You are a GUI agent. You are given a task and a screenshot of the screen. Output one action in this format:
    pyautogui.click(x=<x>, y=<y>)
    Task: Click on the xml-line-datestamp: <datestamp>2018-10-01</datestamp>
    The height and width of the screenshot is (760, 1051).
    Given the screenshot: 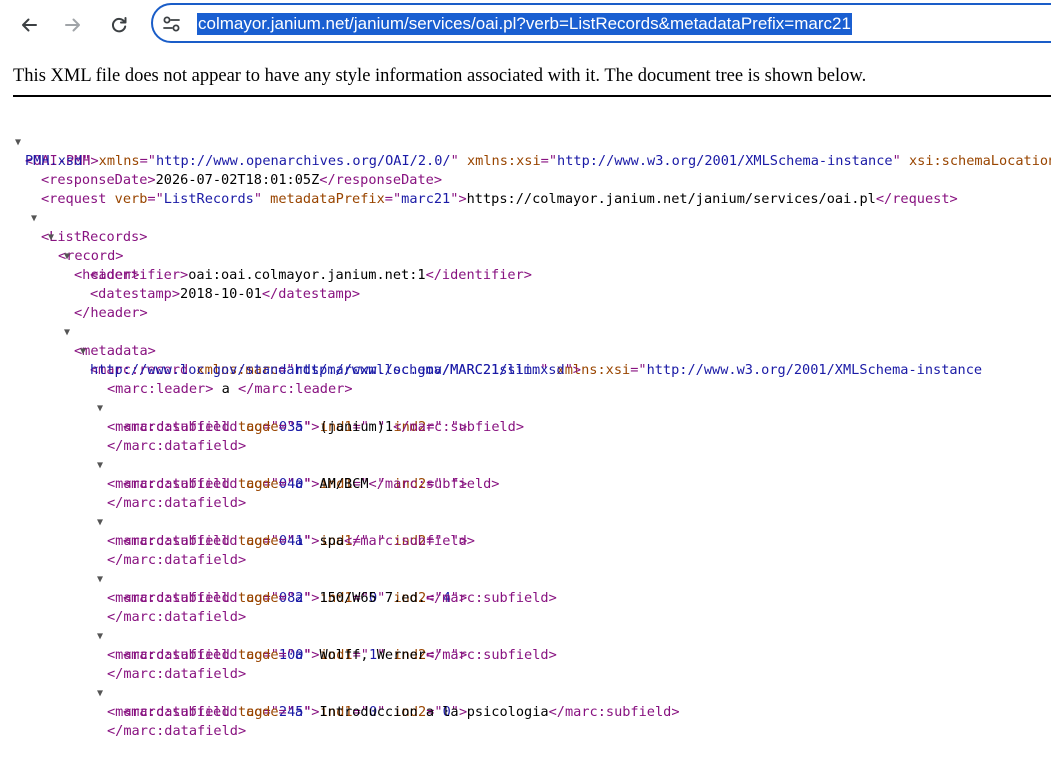 What is the action you would take?
    pyautogui.click(x=525, y=284)
    